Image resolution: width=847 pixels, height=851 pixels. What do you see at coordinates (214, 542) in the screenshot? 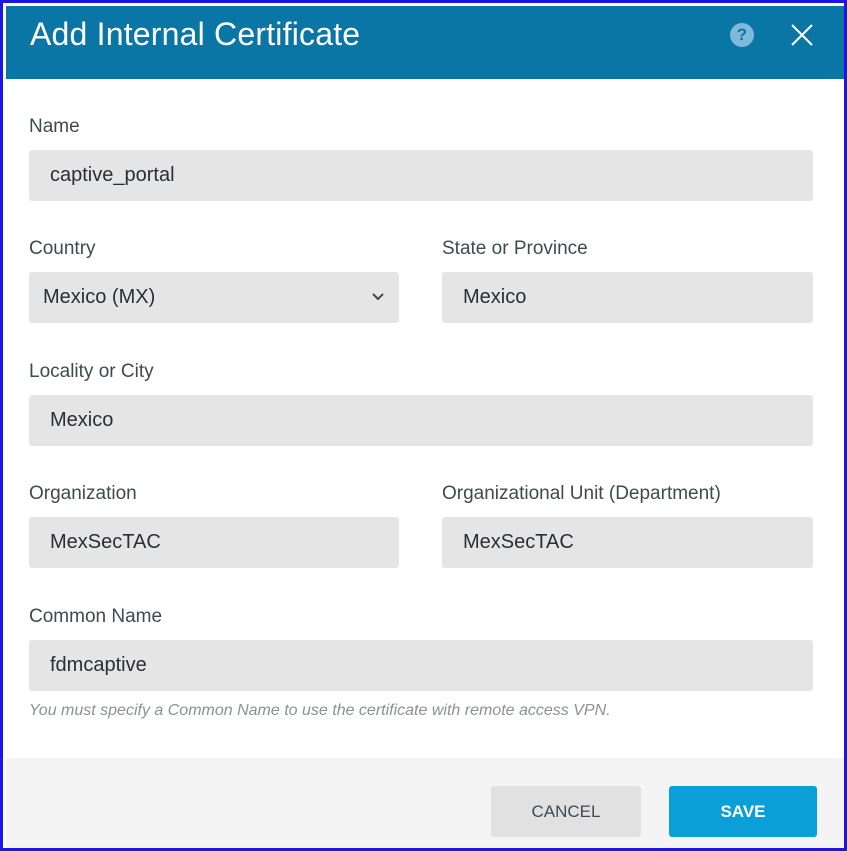
I see `organization-input: MexSecTAC` at bounding box center [214, 542].